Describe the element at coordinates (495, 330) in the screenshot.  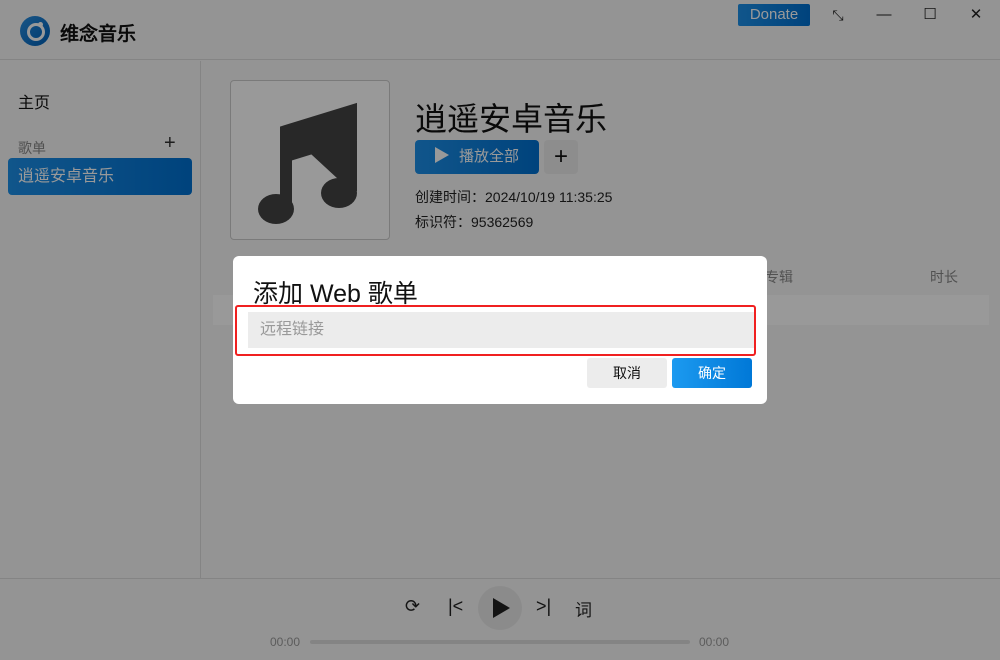
I see `highlight-box` at that location.